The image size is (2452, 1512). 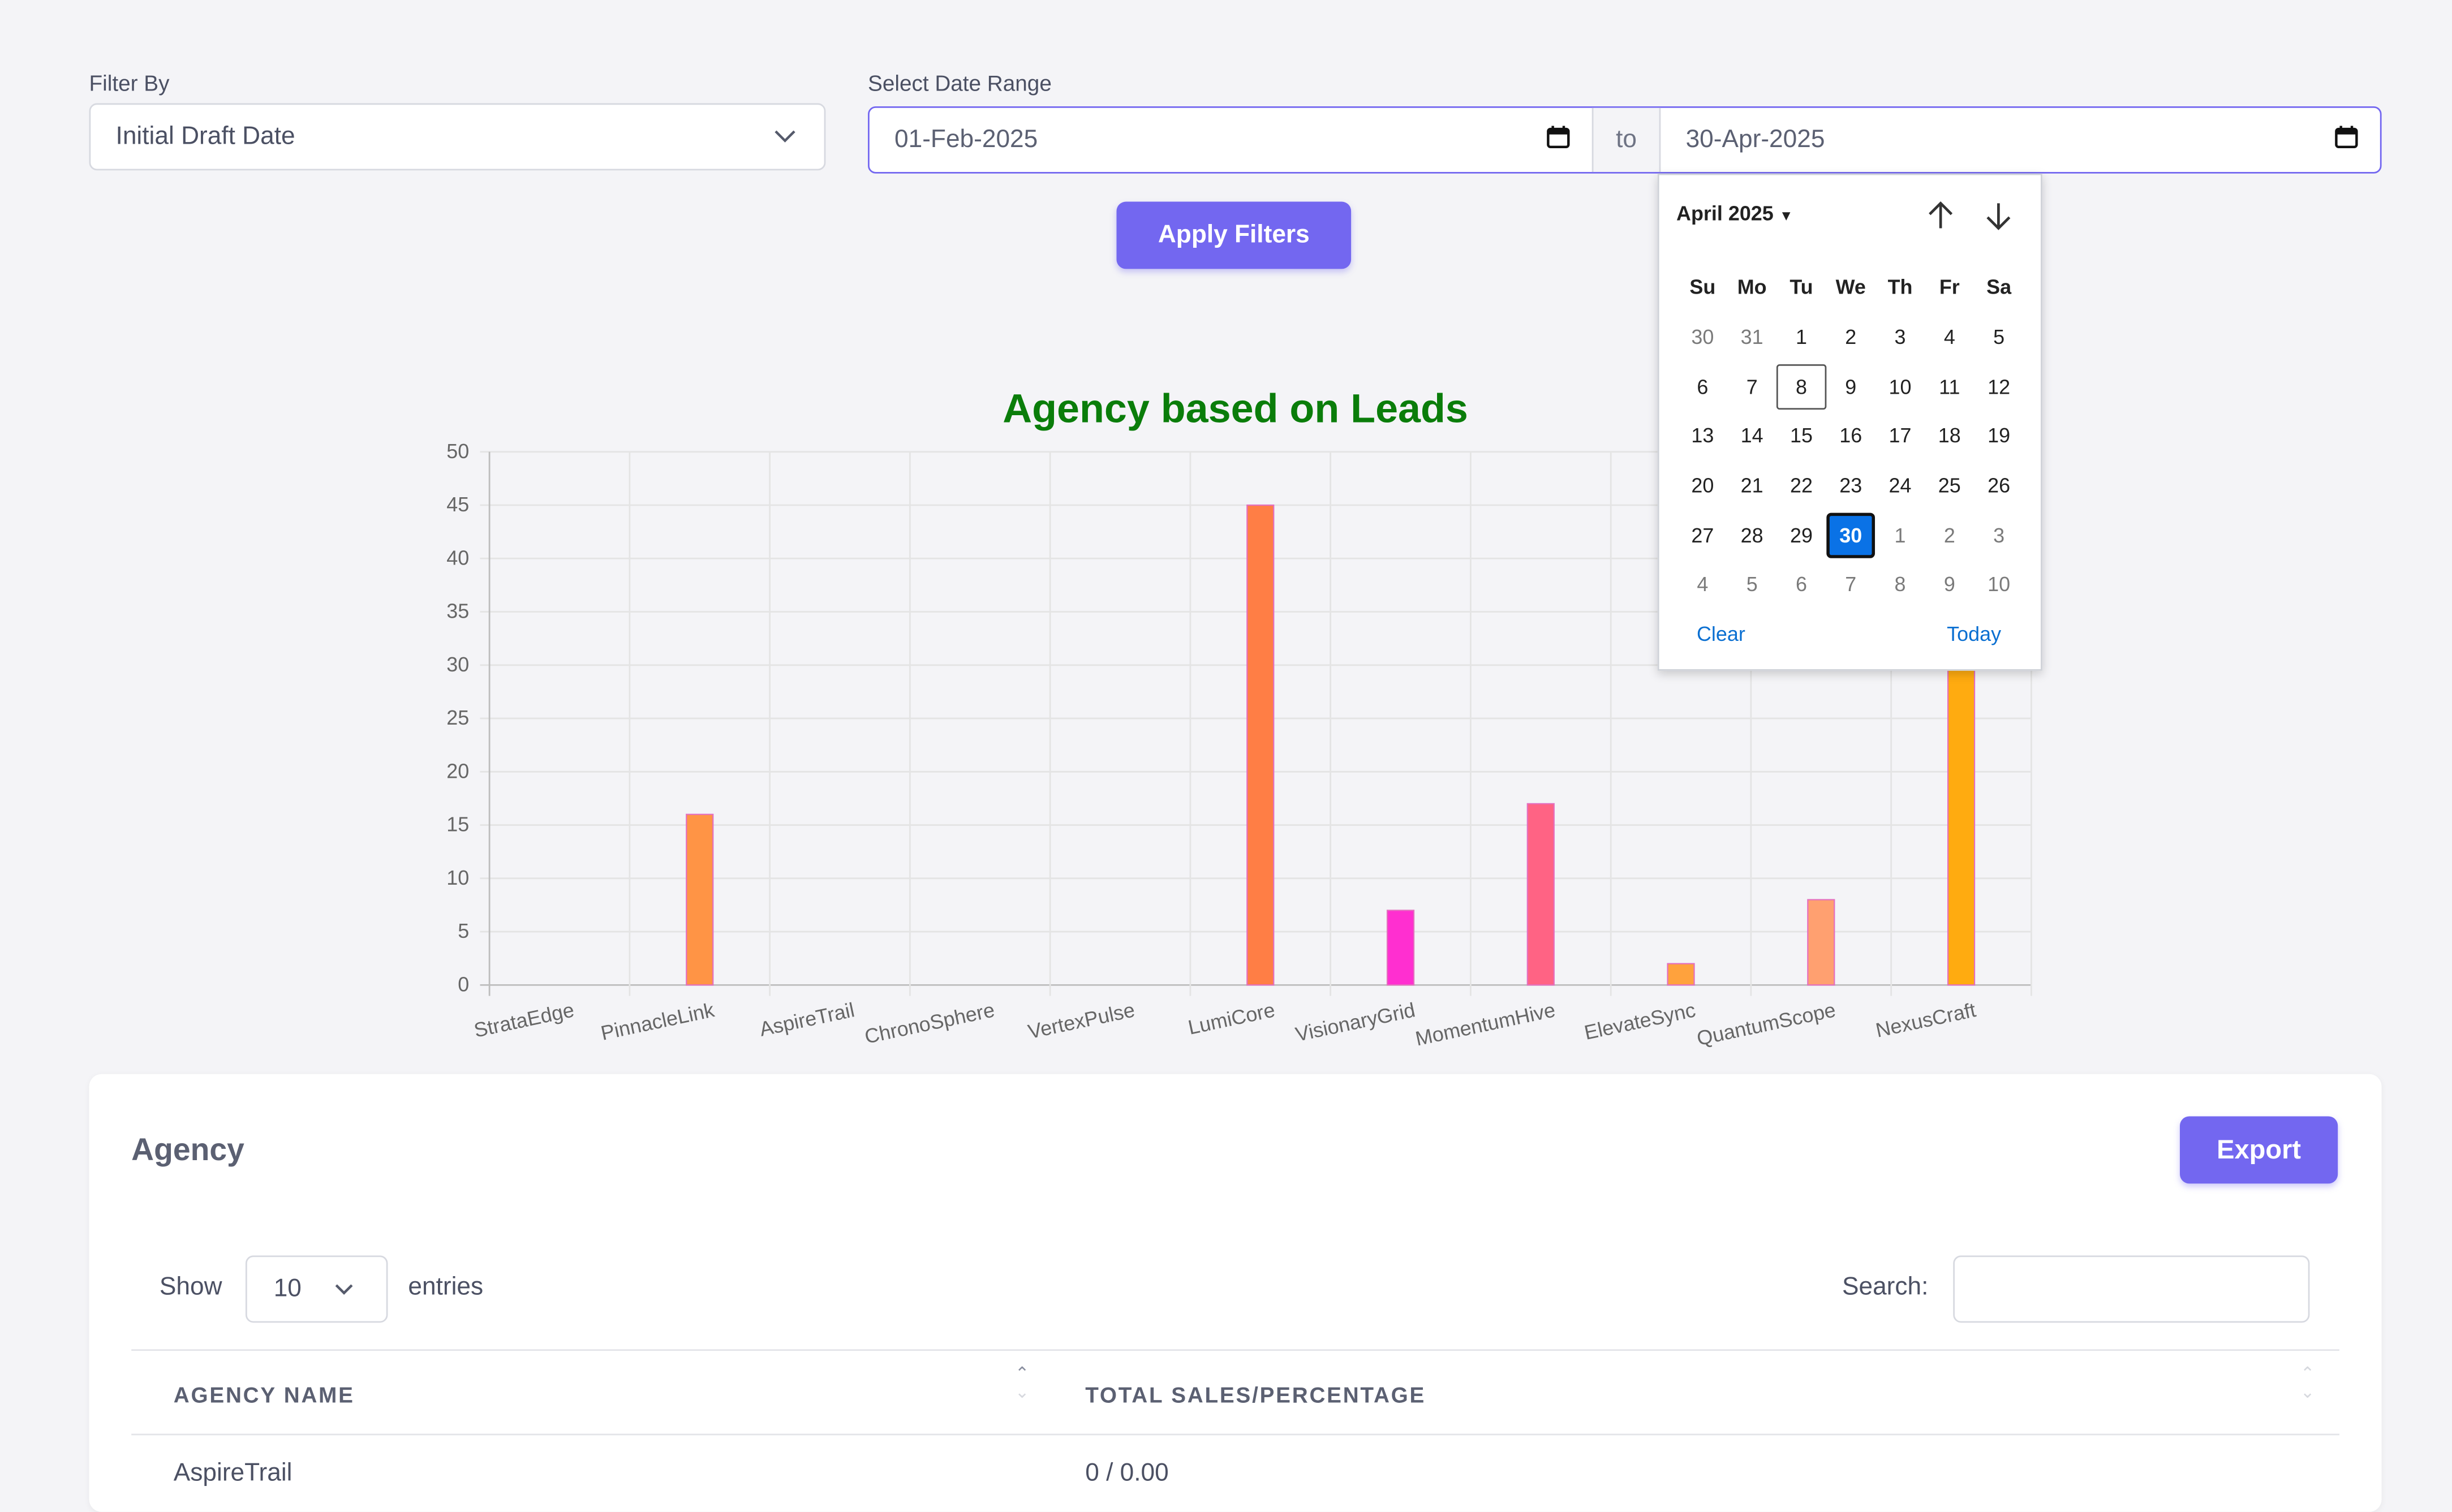 What do you see at coordinates (1681, 974) in the screenshot?
I see `bar-elevatesync` at bounding box center [1681, 974].